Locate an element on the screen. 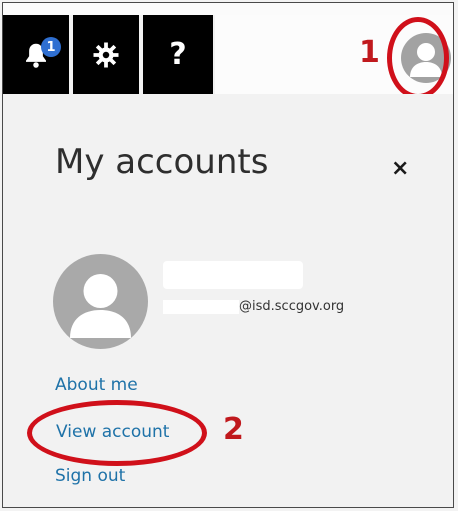 This screenshot has height=511, width=458. settings-button is located at coordinates (106, 54).